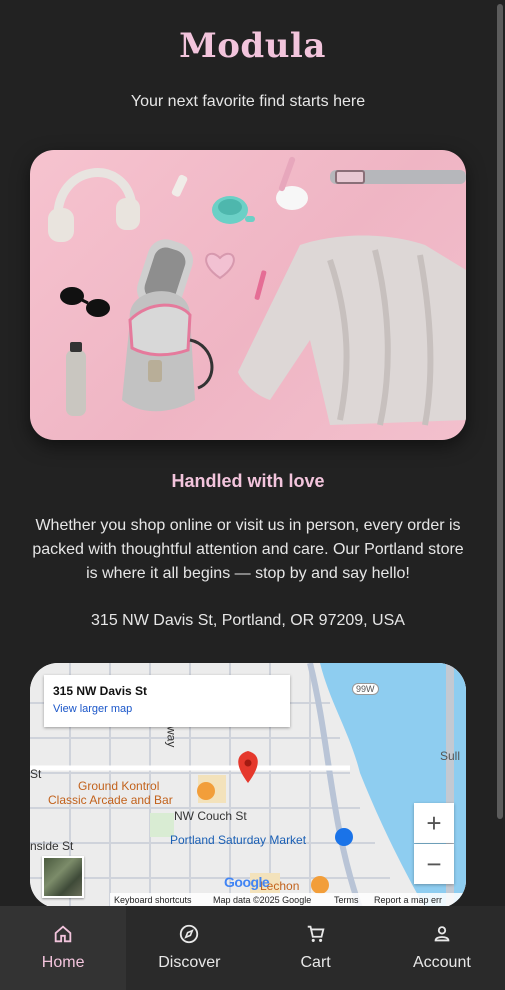 The width and height of the screenshot is (505, 990). I want to click on person-icon, so click(442, 934).